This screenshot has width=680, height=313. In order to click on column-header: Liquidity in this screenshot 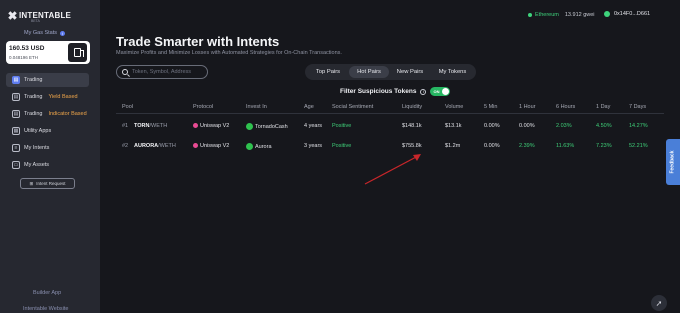, I will do `click(412, 107)`.